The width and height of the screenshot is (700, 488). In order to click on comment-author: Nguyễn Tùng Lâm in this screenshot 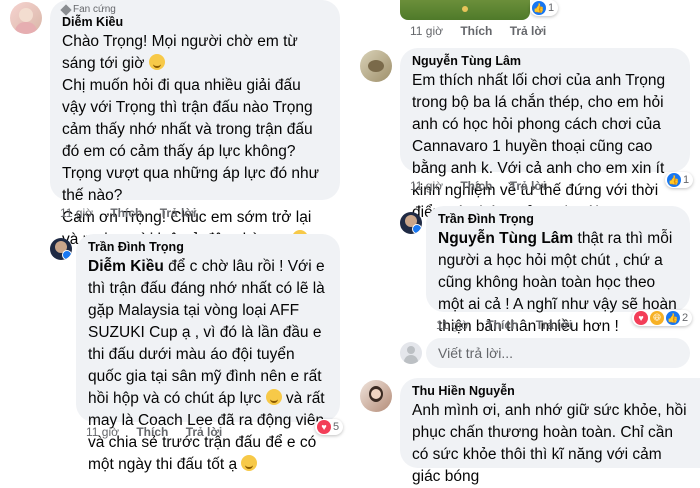, I will do `click(545, 61)`.